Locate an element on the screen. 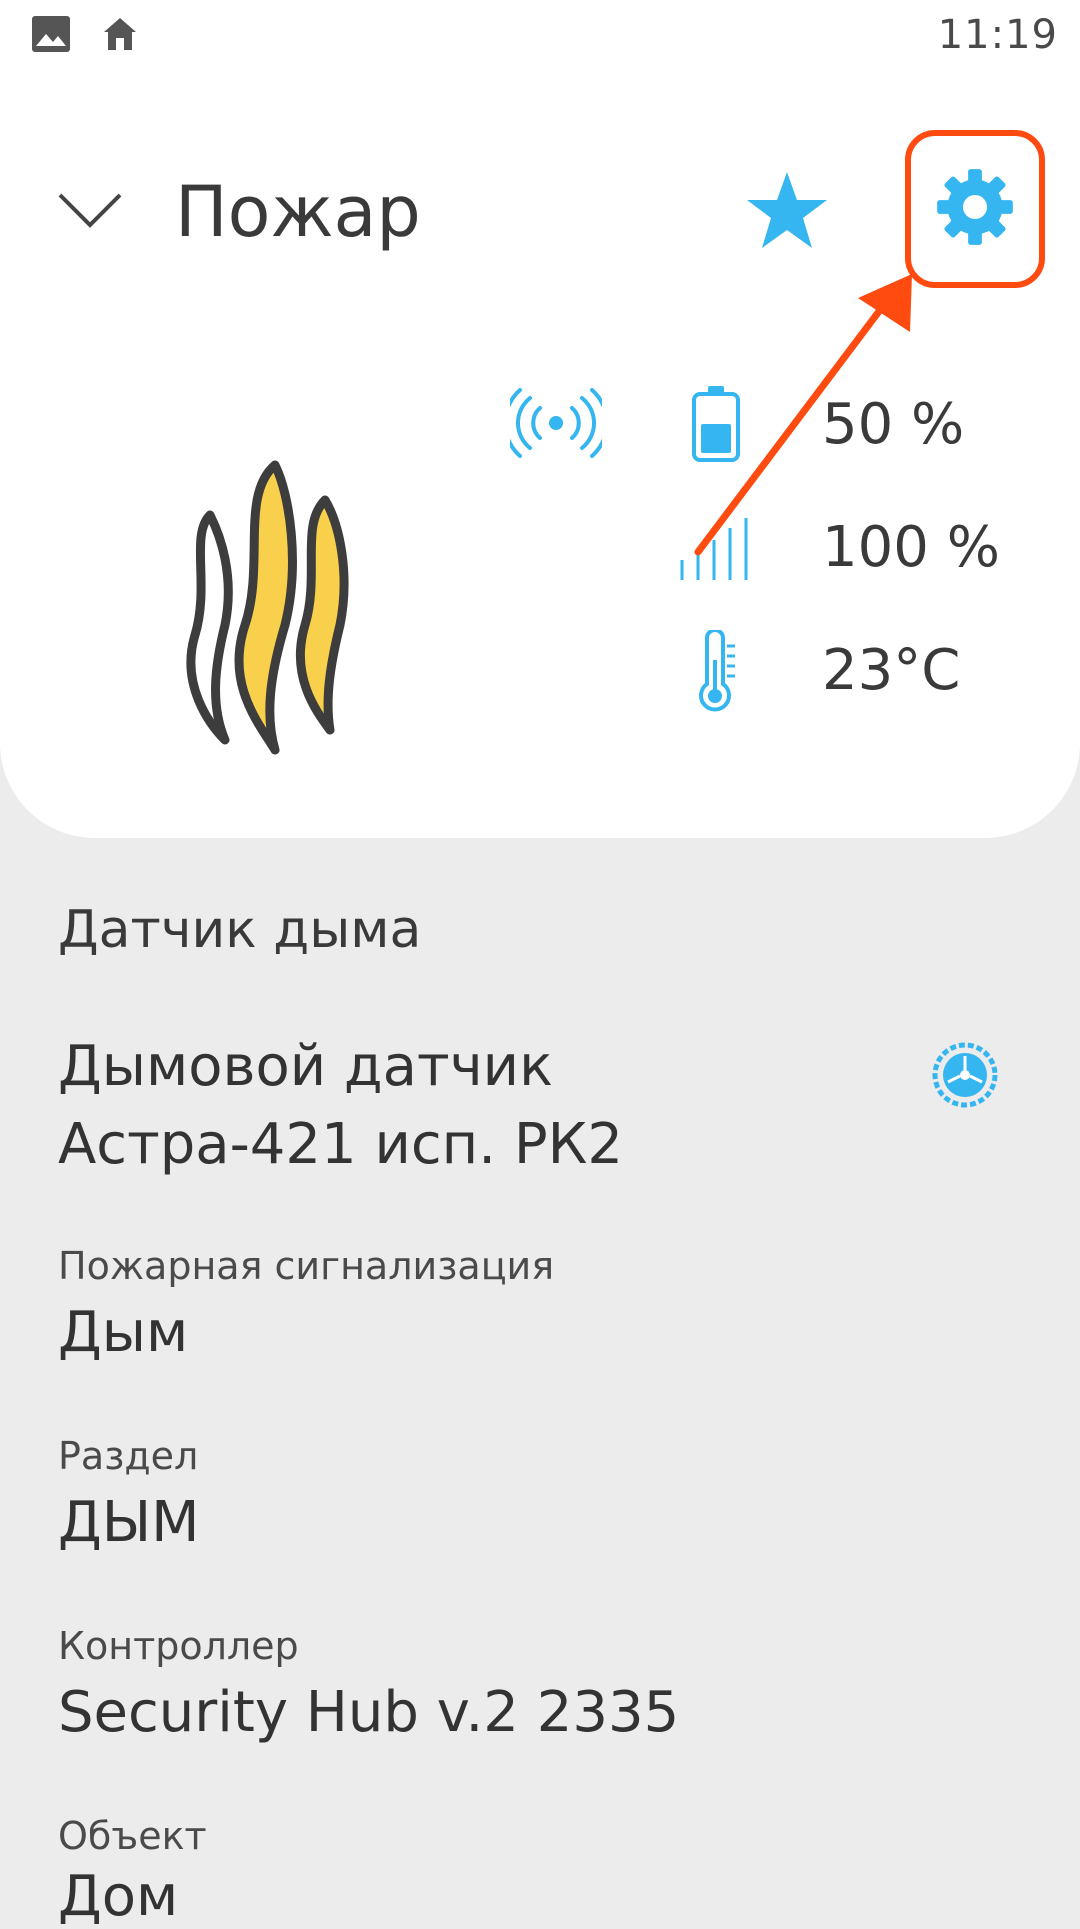  gear-icon is located at coordinates (975, 209).